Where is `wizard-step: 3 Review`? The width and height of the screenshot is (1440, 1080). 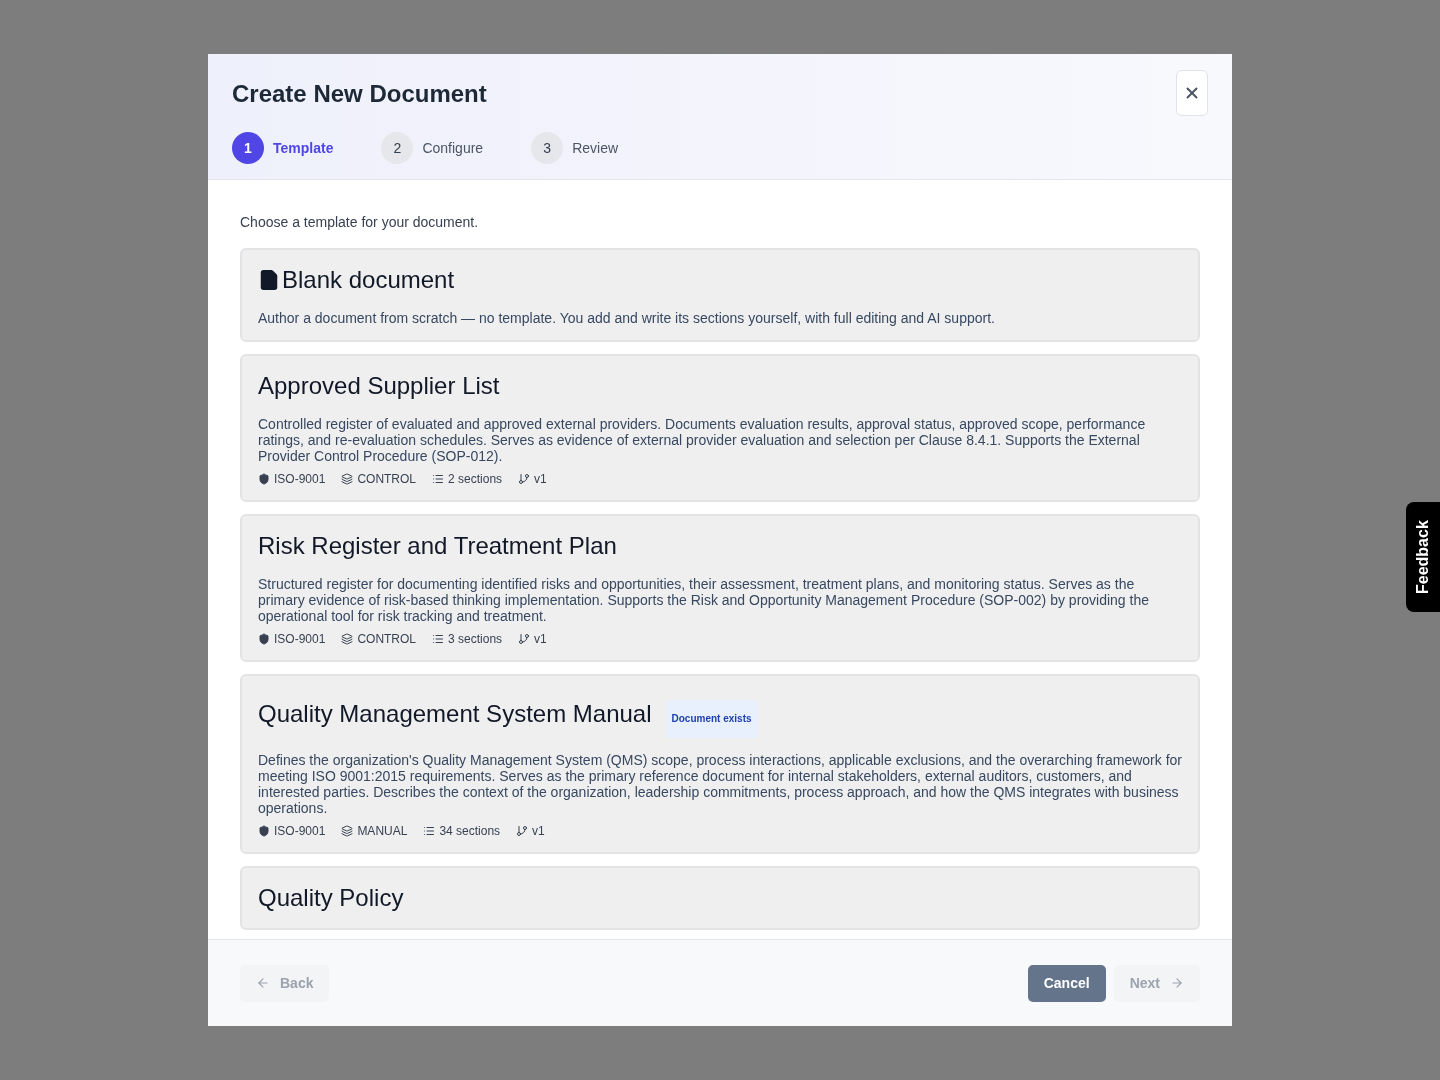 wizard-step: 3 Review is located at coordinates (575, 148).